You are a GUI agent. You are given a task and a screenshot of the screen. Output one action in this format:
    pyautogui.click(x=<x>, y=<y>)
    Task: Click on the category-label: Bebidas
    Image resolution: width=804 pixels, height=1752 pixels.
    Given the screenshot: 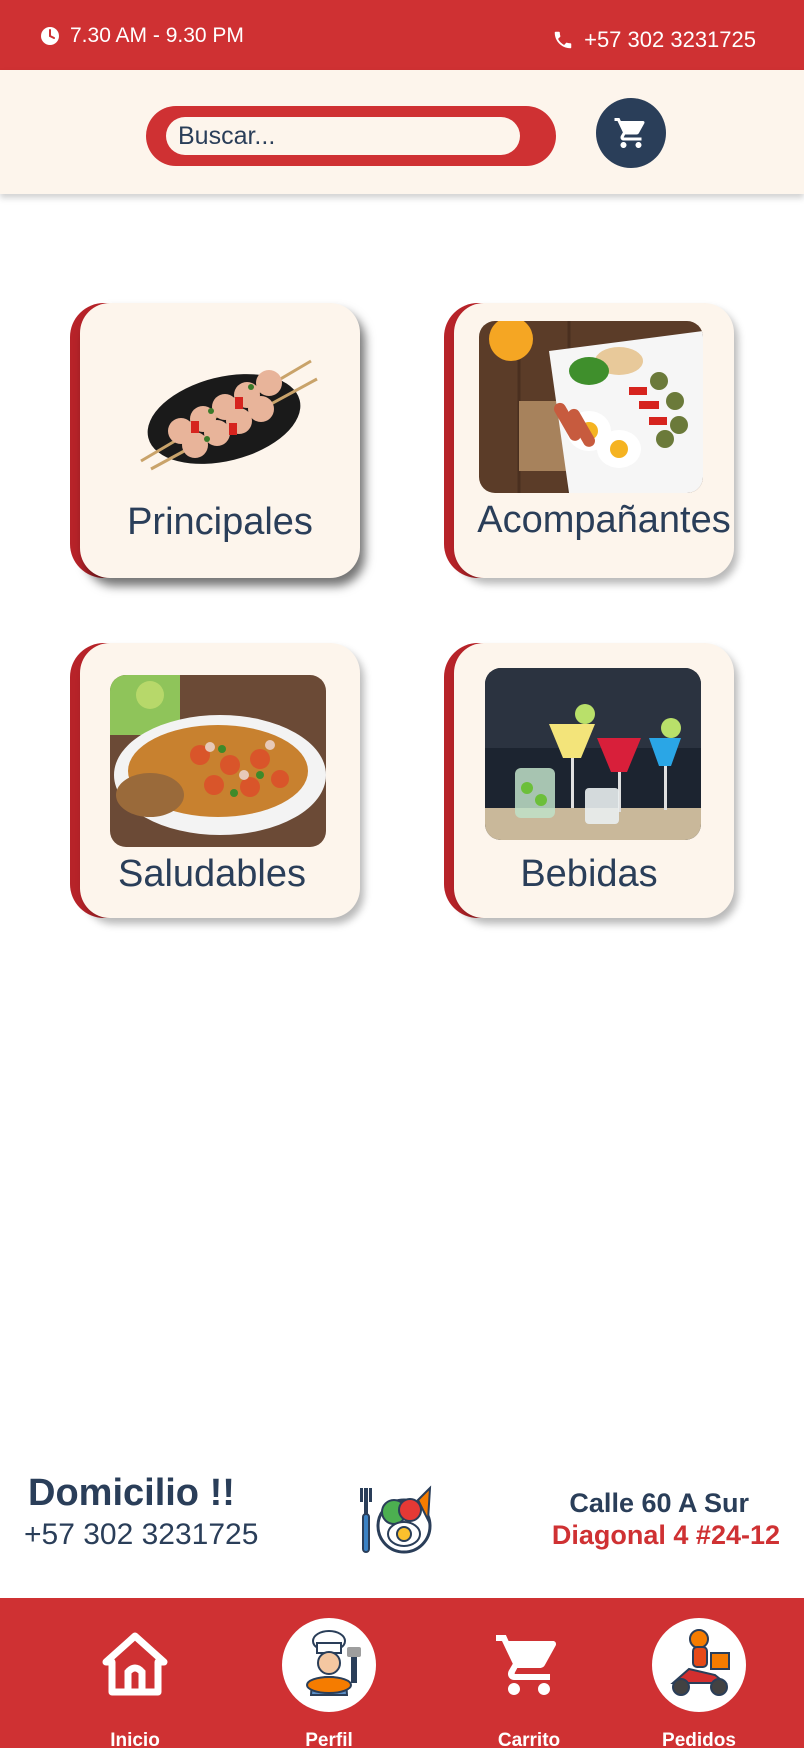 What is the action you would take?
    pyautogui.click(x=589, y=874)
    